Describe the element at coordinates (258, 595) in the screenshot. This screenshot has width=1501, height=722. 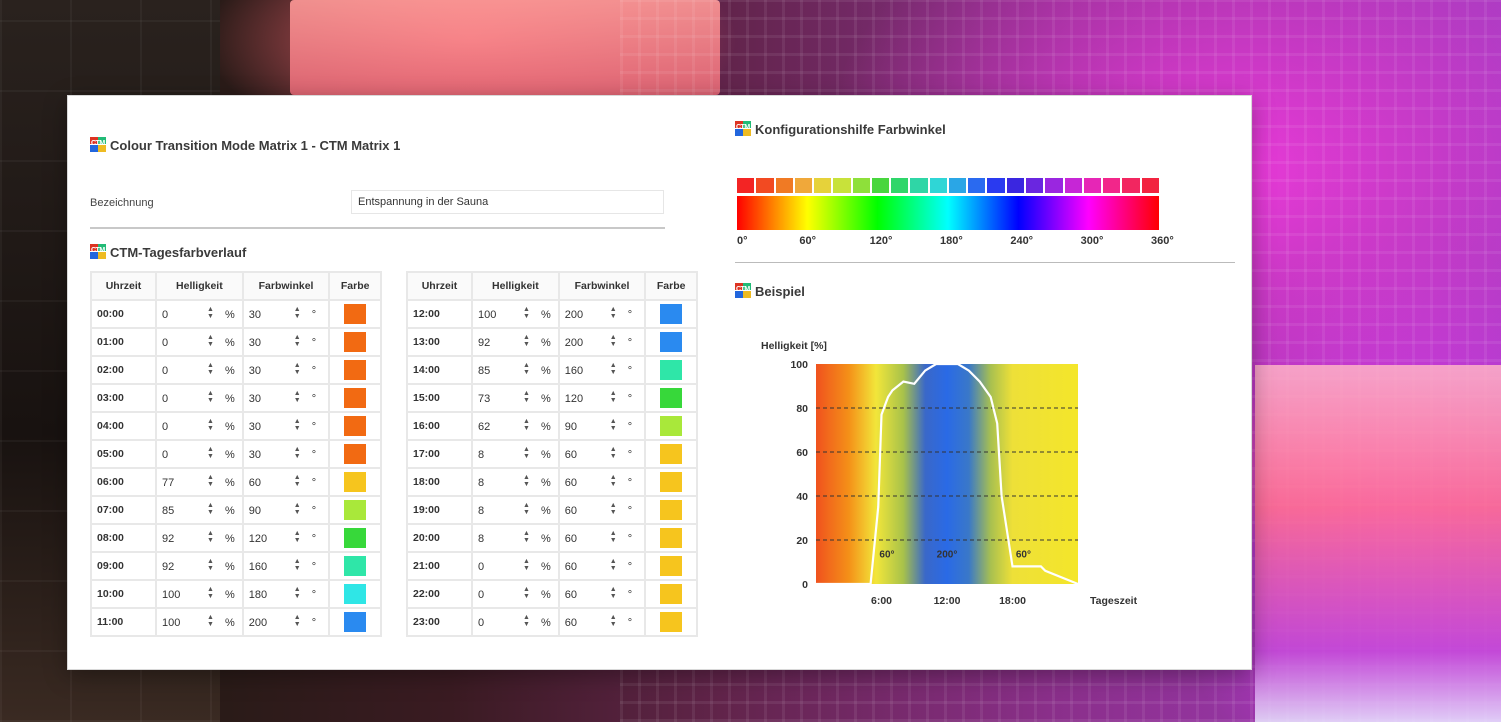
I see `hue-value: 180` at that location.